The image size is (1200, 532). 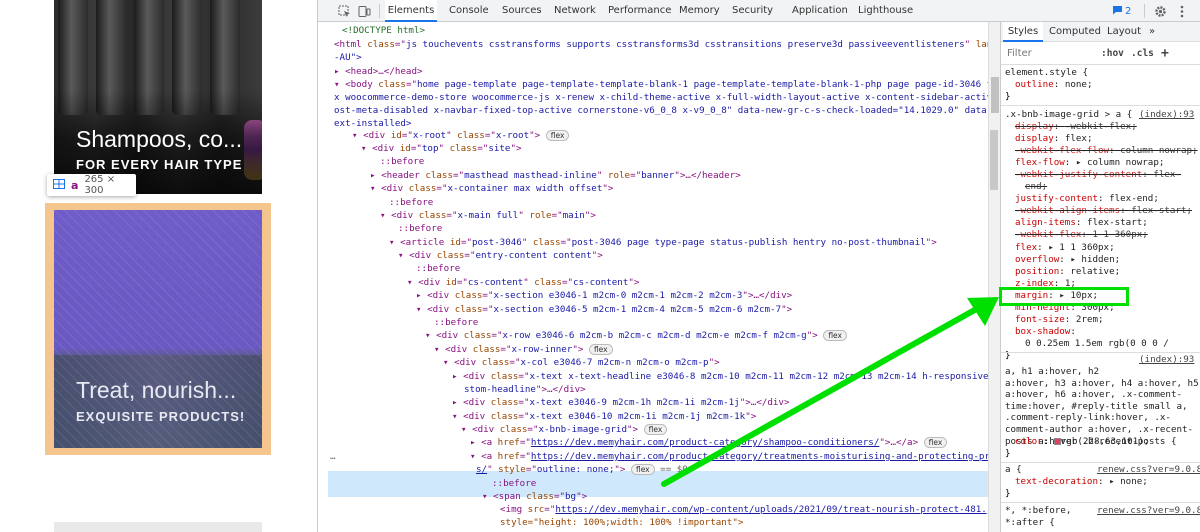 I want to click on styles-filter-input: Filter, so click(x=1051, y=54).